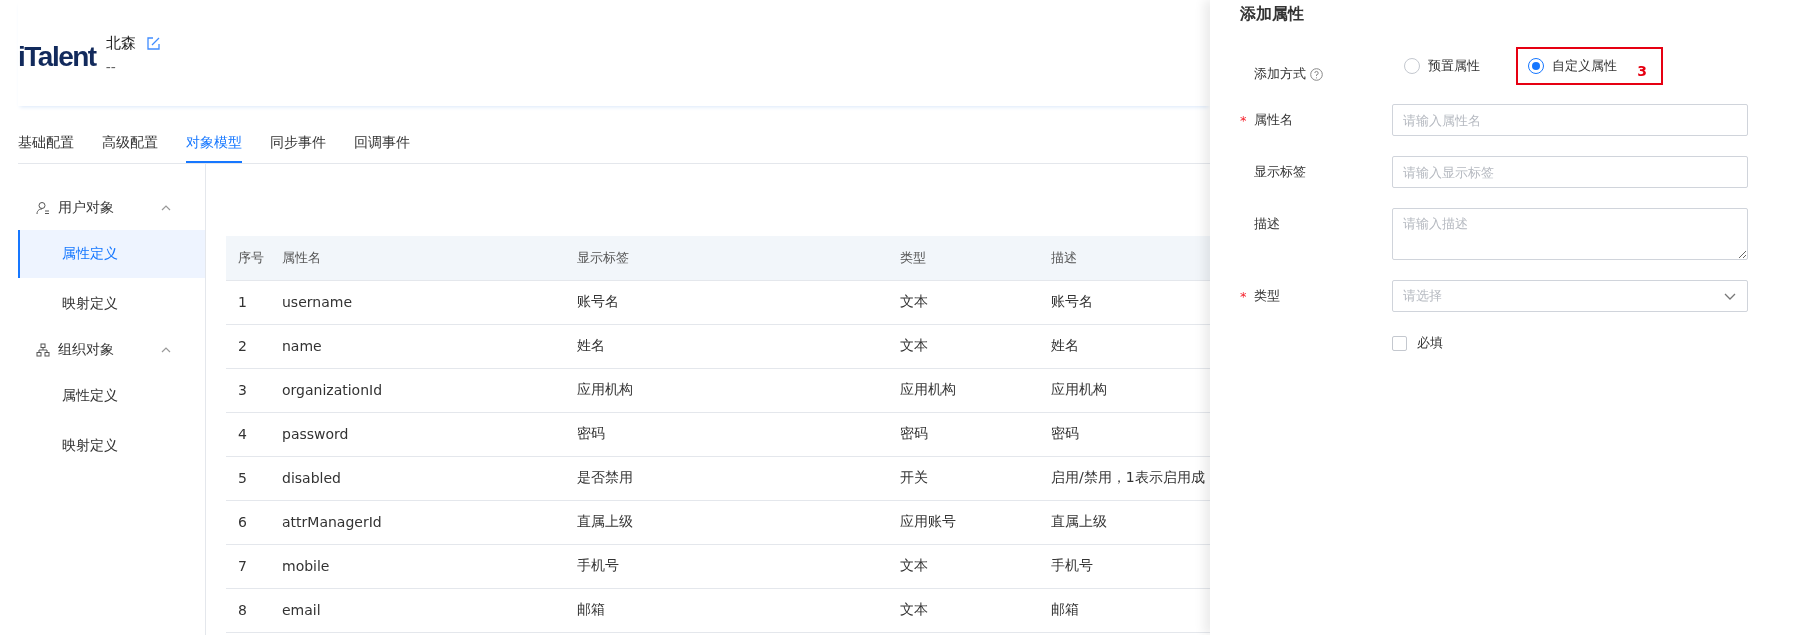 Image resolution: width=1794 pixels, height=635 pixels. What do you see at coordinates (417, 346) in the screenshot?
I see `table-cell: name` at bounding box center [417, 346].